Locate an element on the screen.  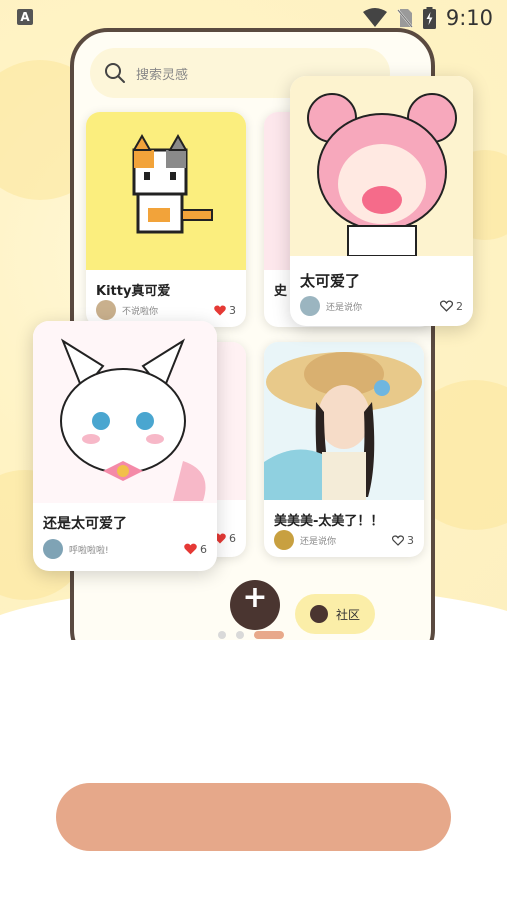
search-placeholder: 搜索灵感 is located at coordinates (162, 75).